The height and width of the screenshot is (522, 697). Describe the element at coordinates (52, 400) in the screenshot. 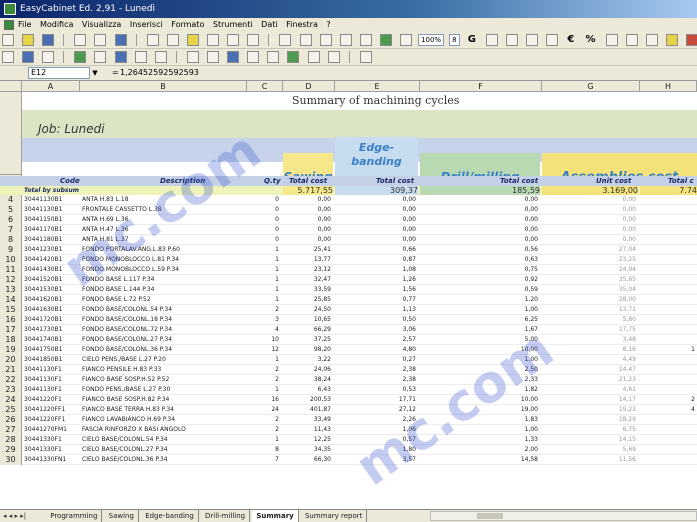

I see `cell-code: 30441220F1` at that location.